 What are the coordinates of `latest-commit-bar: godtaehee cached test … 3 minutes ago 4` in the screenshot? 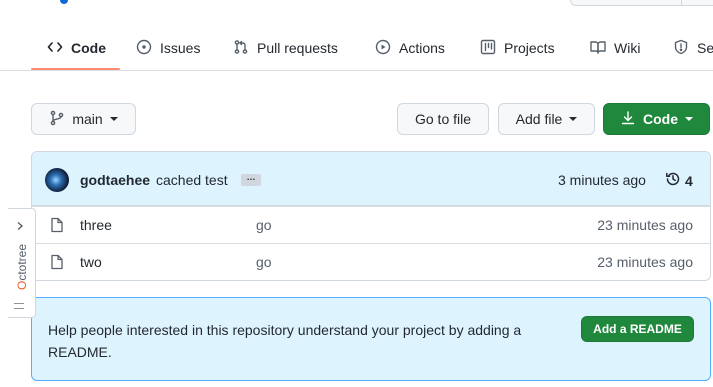 It's located at (371, 179).